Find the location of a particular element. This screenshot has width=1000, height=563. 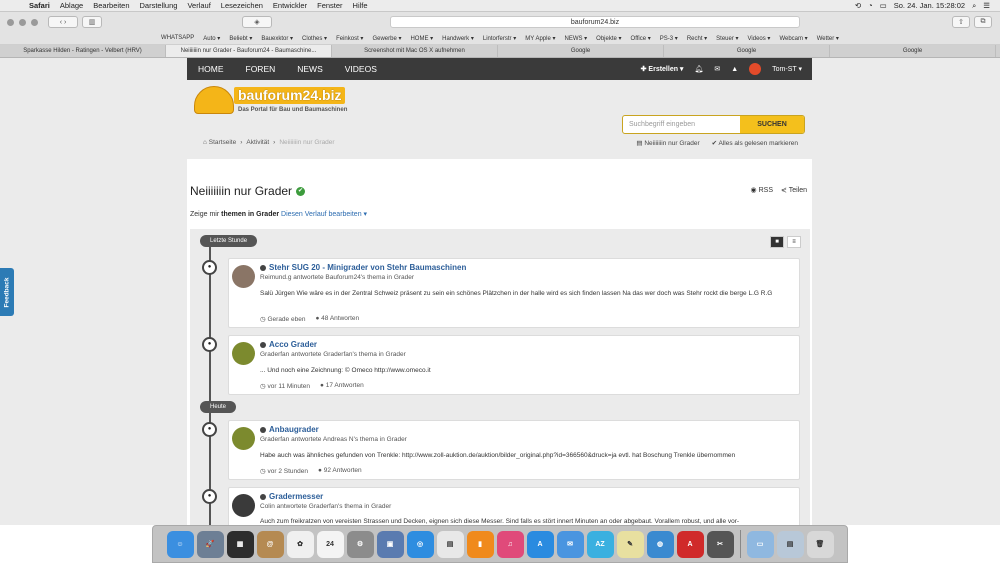

calendar-icon: 24 is located at coordinates (330, 544).